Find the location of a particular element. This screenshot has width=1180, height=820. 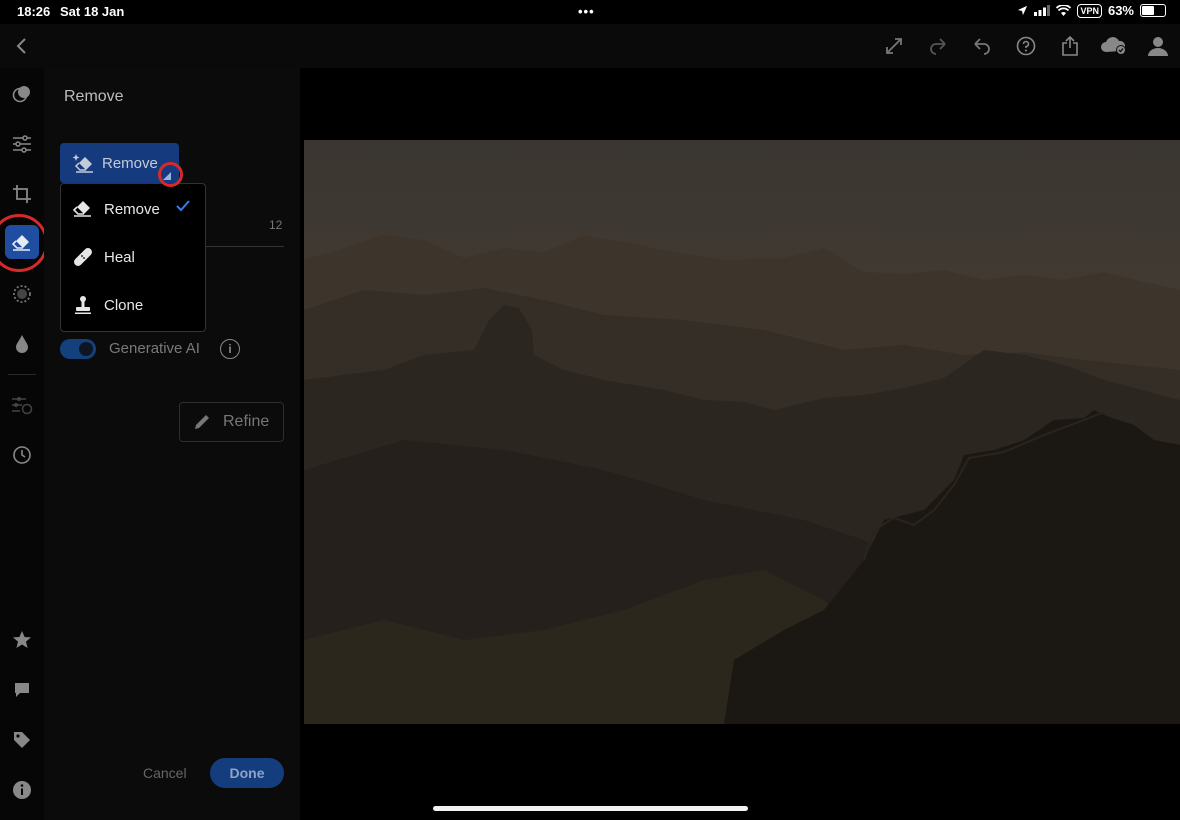

battery-icon is located at coordinates (1153, 10).